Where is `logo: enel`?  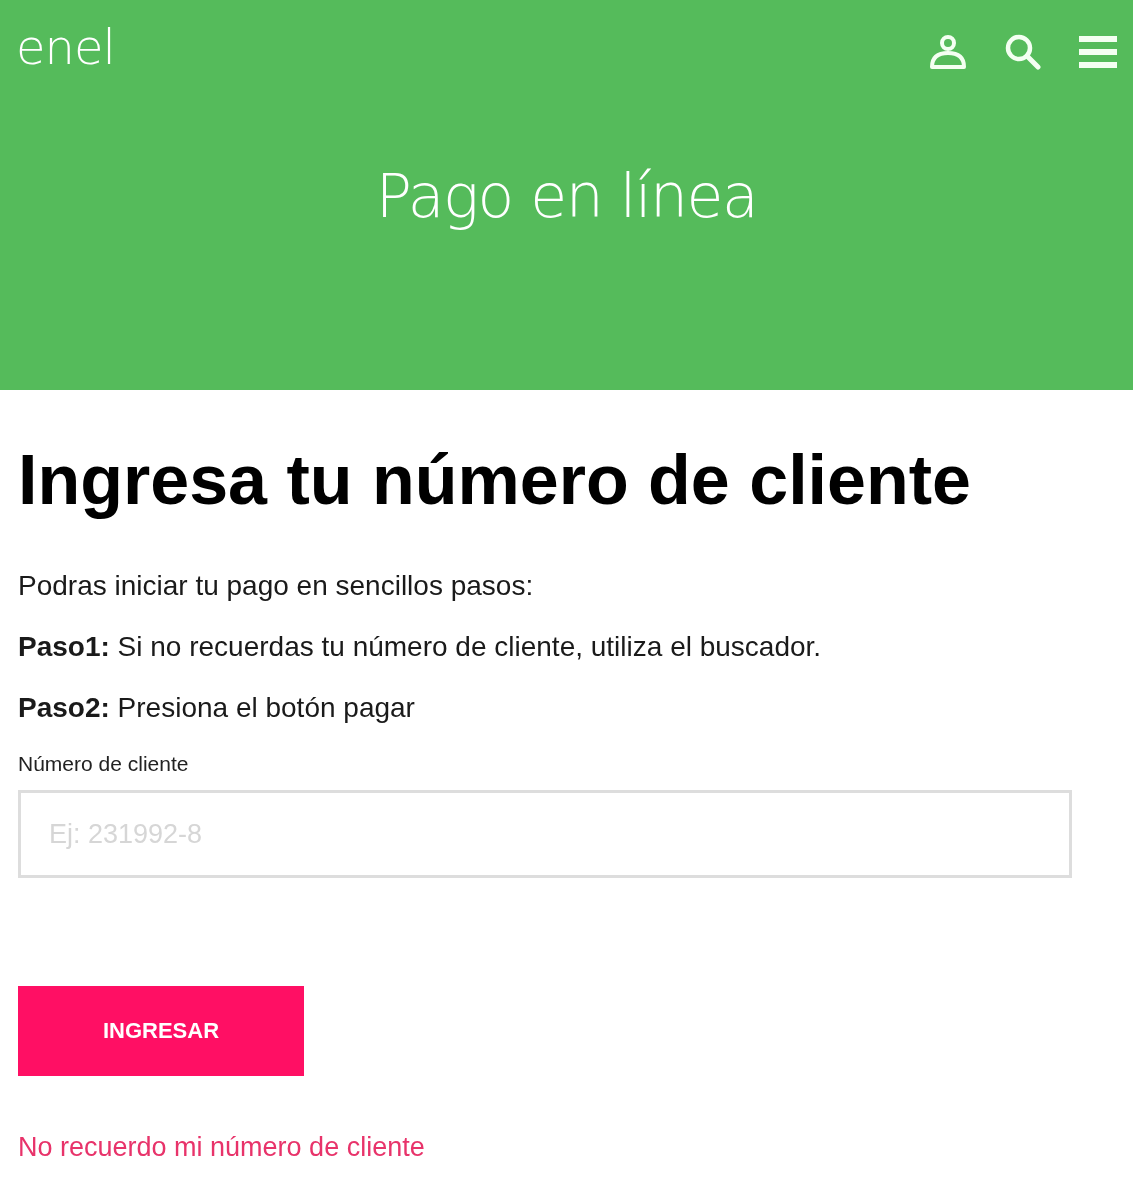
logo: enel is located at coordinates (65, 47).